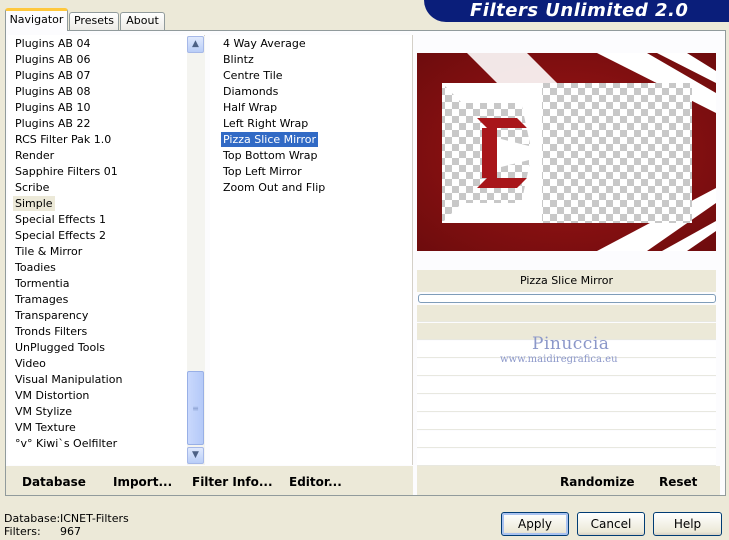  What do you see at coordinates (48, 251) in the screenshot?
I see `category-item: Tile & Mirror` at bounding box center [48, 251].